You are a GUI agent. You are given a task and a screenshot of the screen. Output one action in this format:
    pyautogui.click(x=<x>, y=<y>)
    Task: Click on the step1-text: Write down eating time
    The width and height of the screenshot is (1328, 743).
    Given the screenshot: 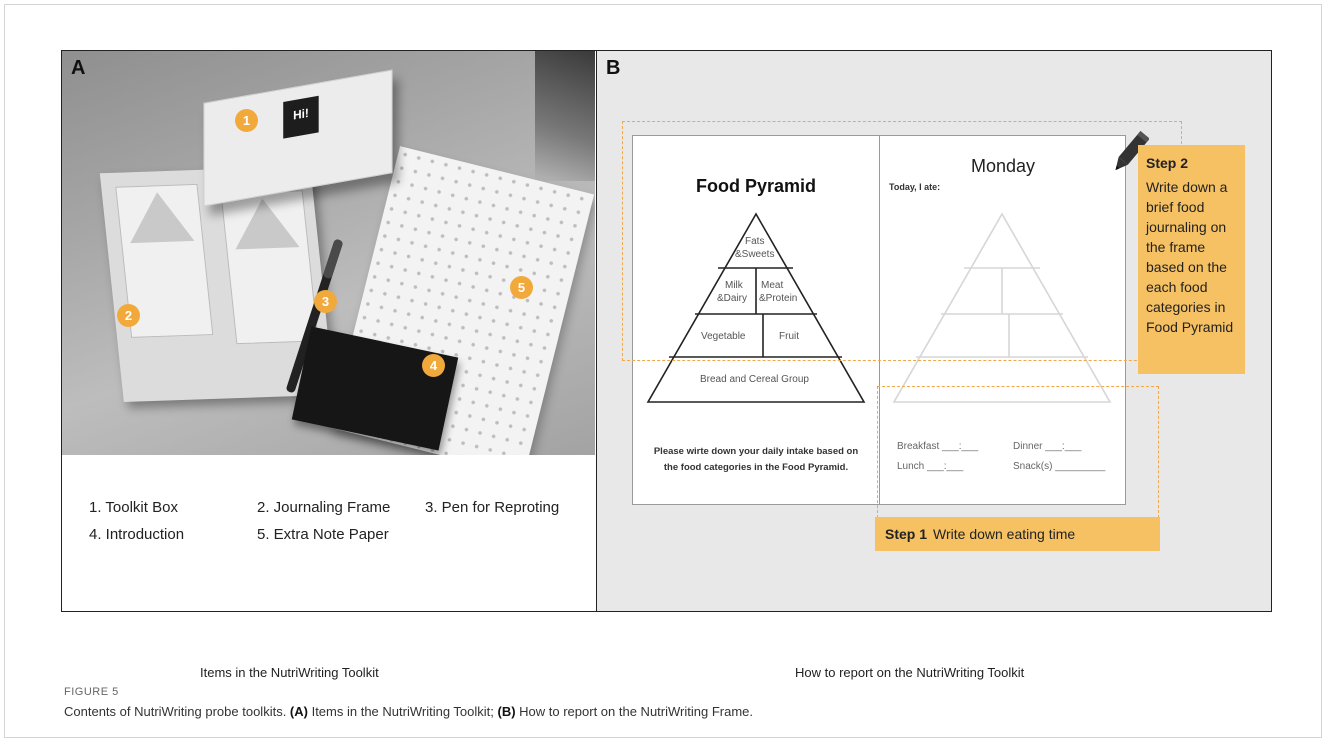 What is the action you would take?
    pyautogui.click(x=1004, y=534)
    